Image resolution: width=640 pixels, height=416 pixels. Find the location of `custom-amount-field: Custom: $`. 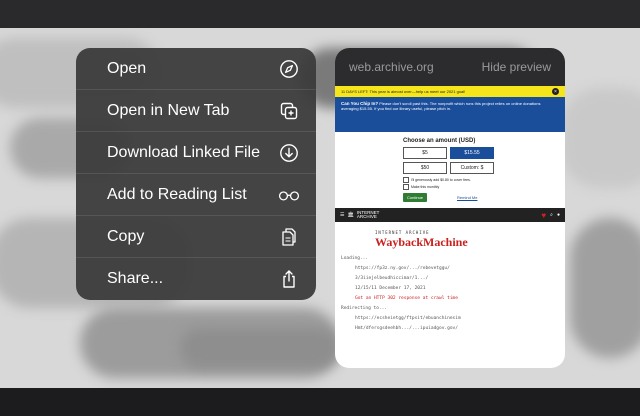

custom-amount-field: Custom: $ is located at coordinates (472, 168).